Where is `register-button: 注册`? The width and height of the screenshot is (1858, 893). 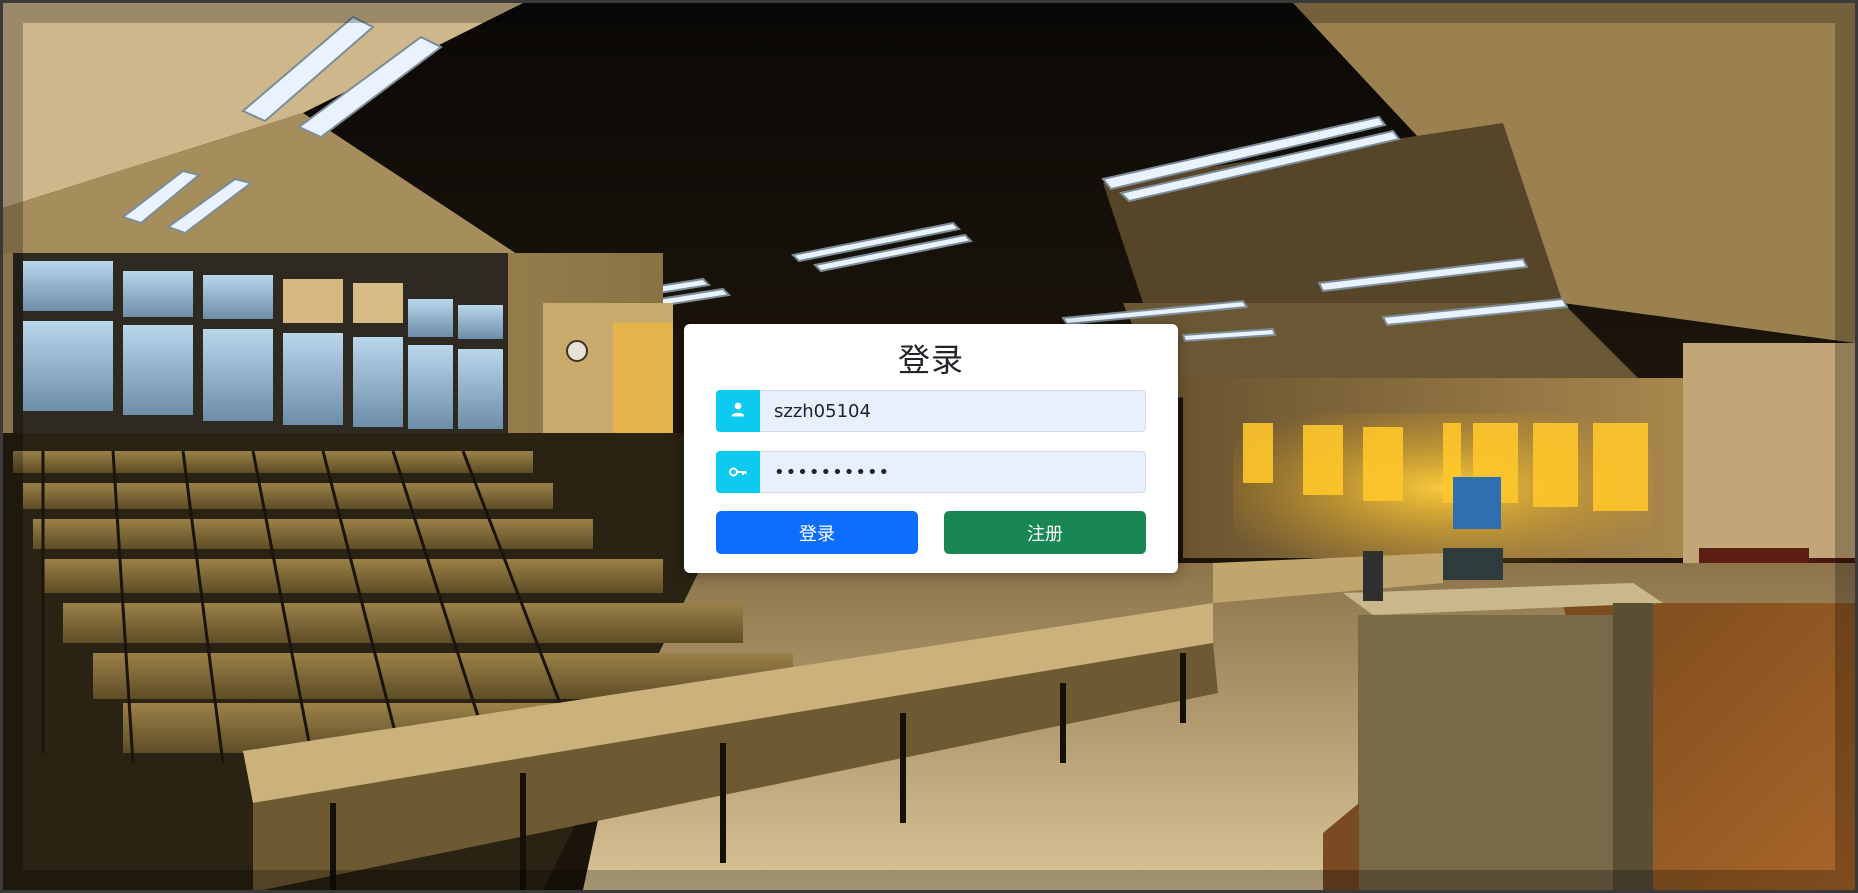
register-button: 注册 is located at coordinates (1045, 532).